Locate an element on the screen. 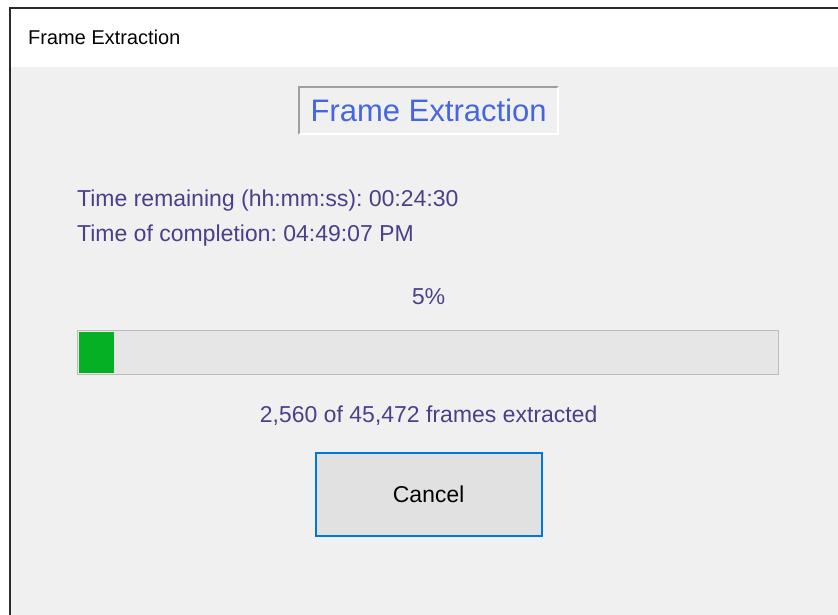  info-text: Time of completion: 04:49:07 PM is located at coordinates (245, 233).